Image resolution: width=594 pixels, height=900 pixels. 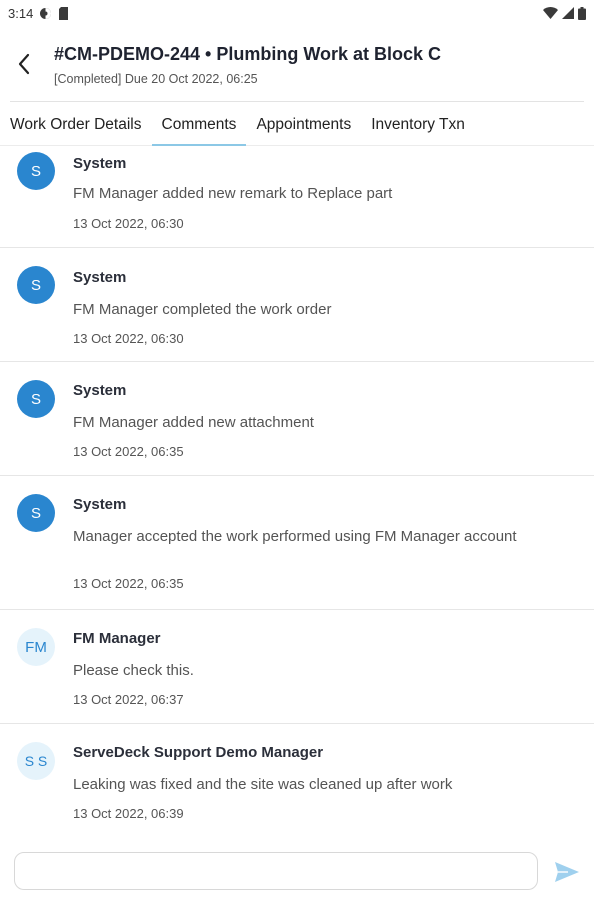 I want to click on tab-inventory-txn: Inventory Txn, so click(x=418, y=124).